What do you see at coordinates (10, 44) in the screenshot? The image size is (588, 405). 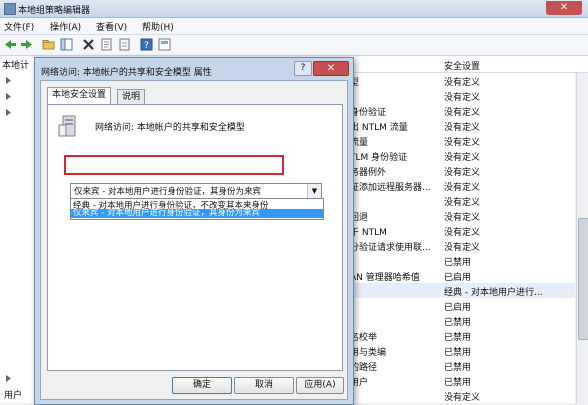 I see `back-icon` at bounding box center [10, 44].